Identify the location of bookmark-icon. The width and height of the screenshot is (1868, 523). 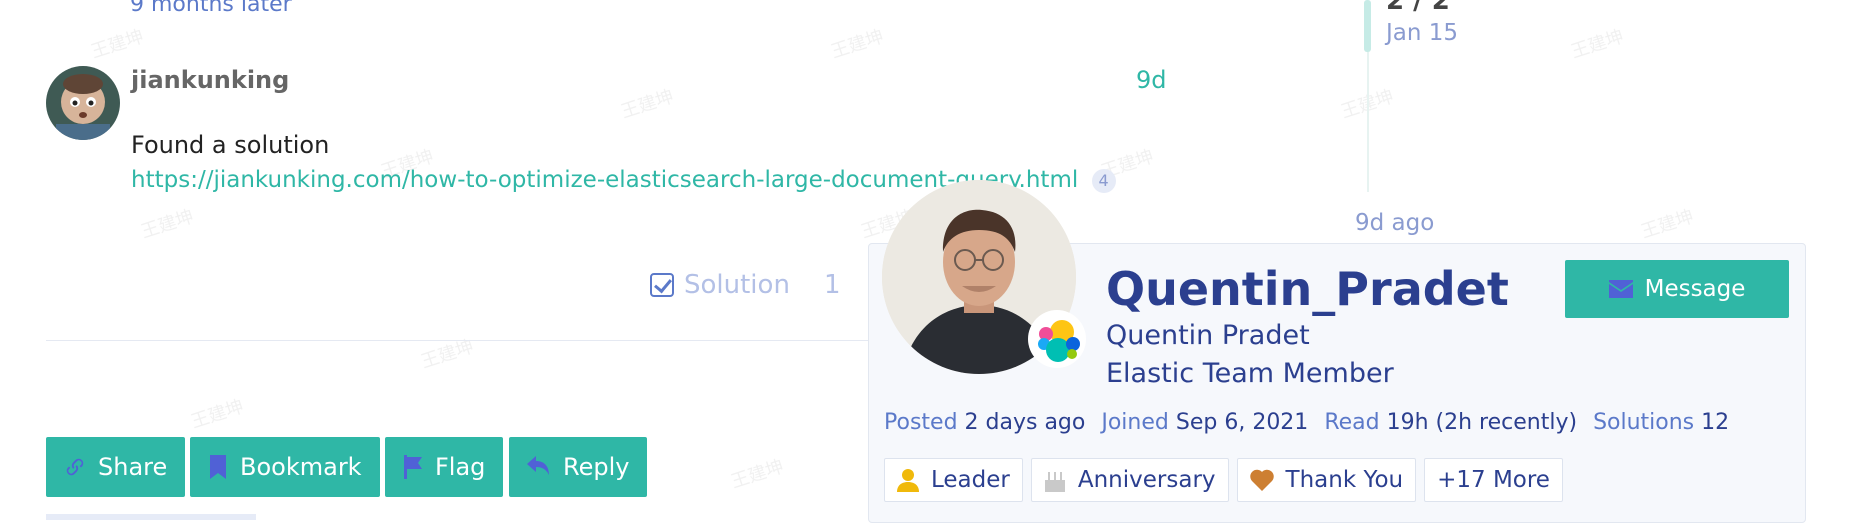
(218, 467).